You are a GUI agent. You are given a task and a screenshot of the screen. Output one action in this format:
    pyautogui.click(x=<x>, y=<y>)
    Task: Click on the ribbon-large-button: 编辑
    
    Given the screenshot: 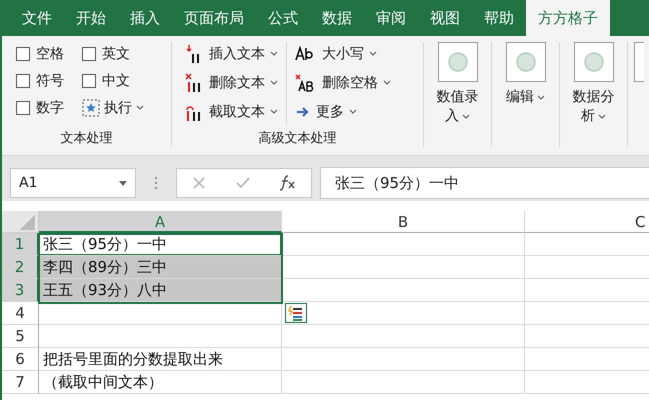 What is the action you would take?
    pyautogui.click(x=526, y=74)
    